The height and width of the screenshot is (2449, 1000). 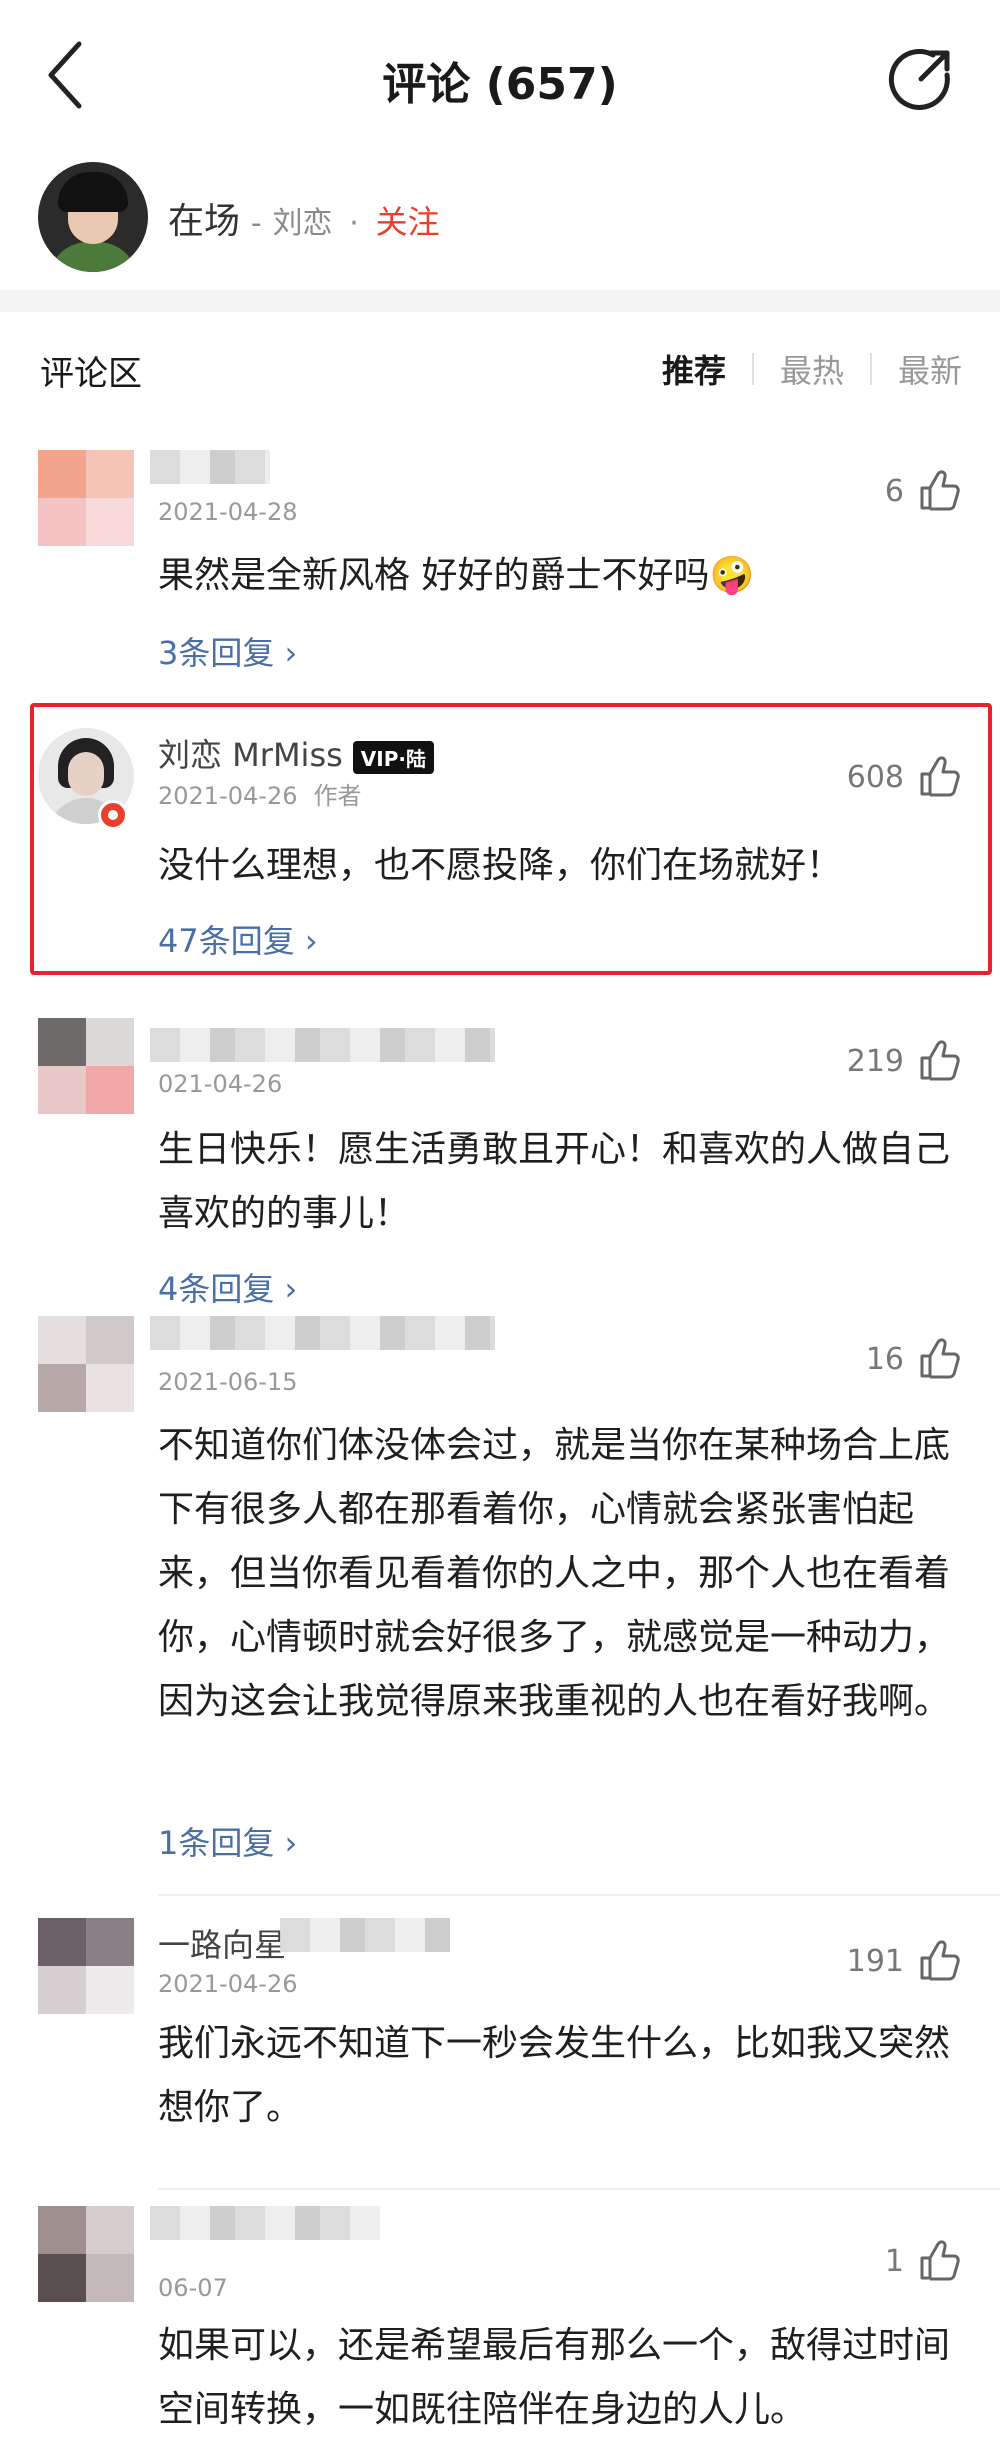 I want to click on view-replies-link: 1条回复 ›, so click(x=227, y=1841).